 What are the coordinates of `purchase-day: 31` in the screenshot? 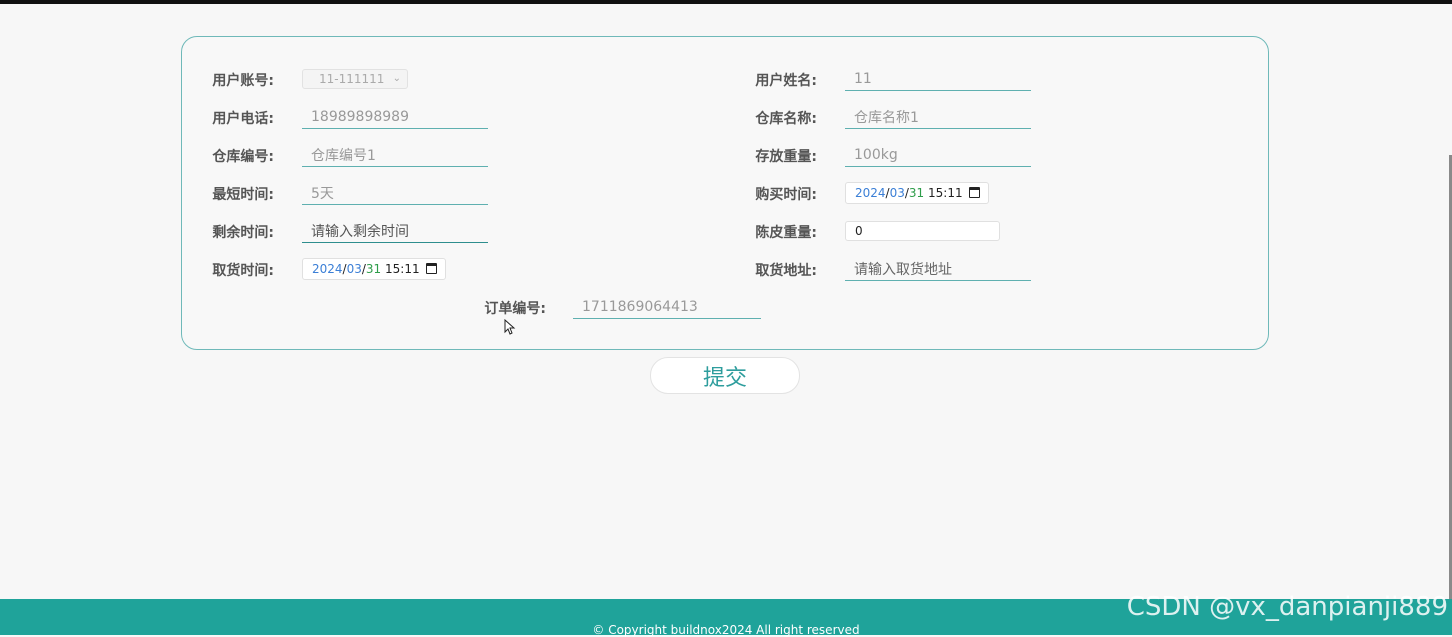 It's located at (916, 193).